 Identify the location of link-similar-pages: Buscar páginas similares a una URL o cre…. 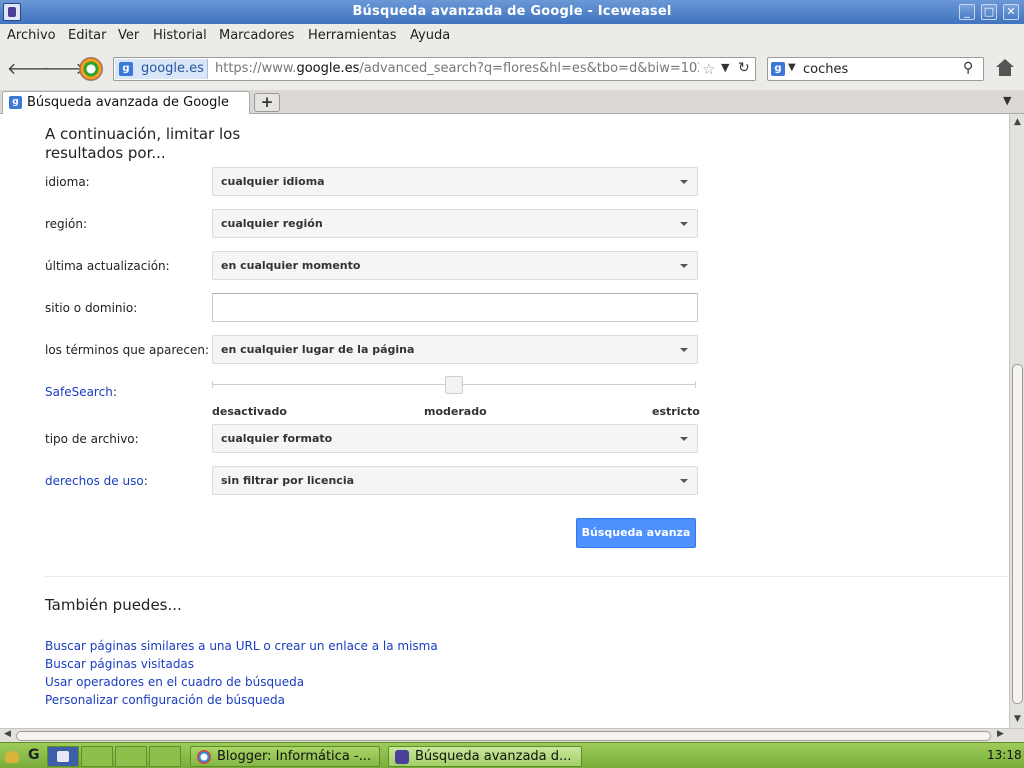
(241, 646).